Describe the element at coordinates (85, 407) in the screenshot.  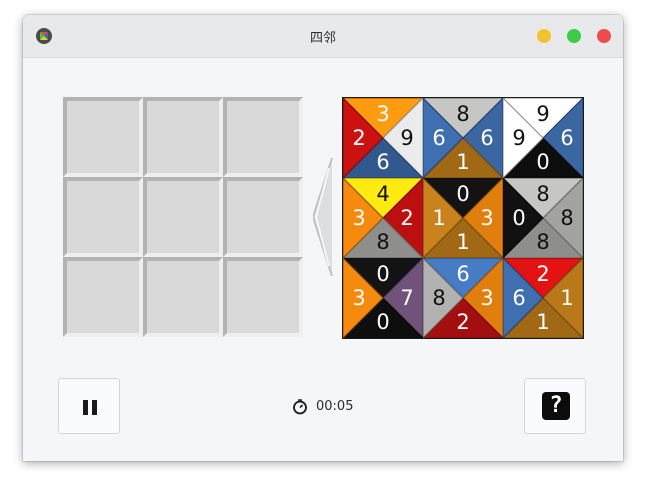
I see `pause-icon` at that location.